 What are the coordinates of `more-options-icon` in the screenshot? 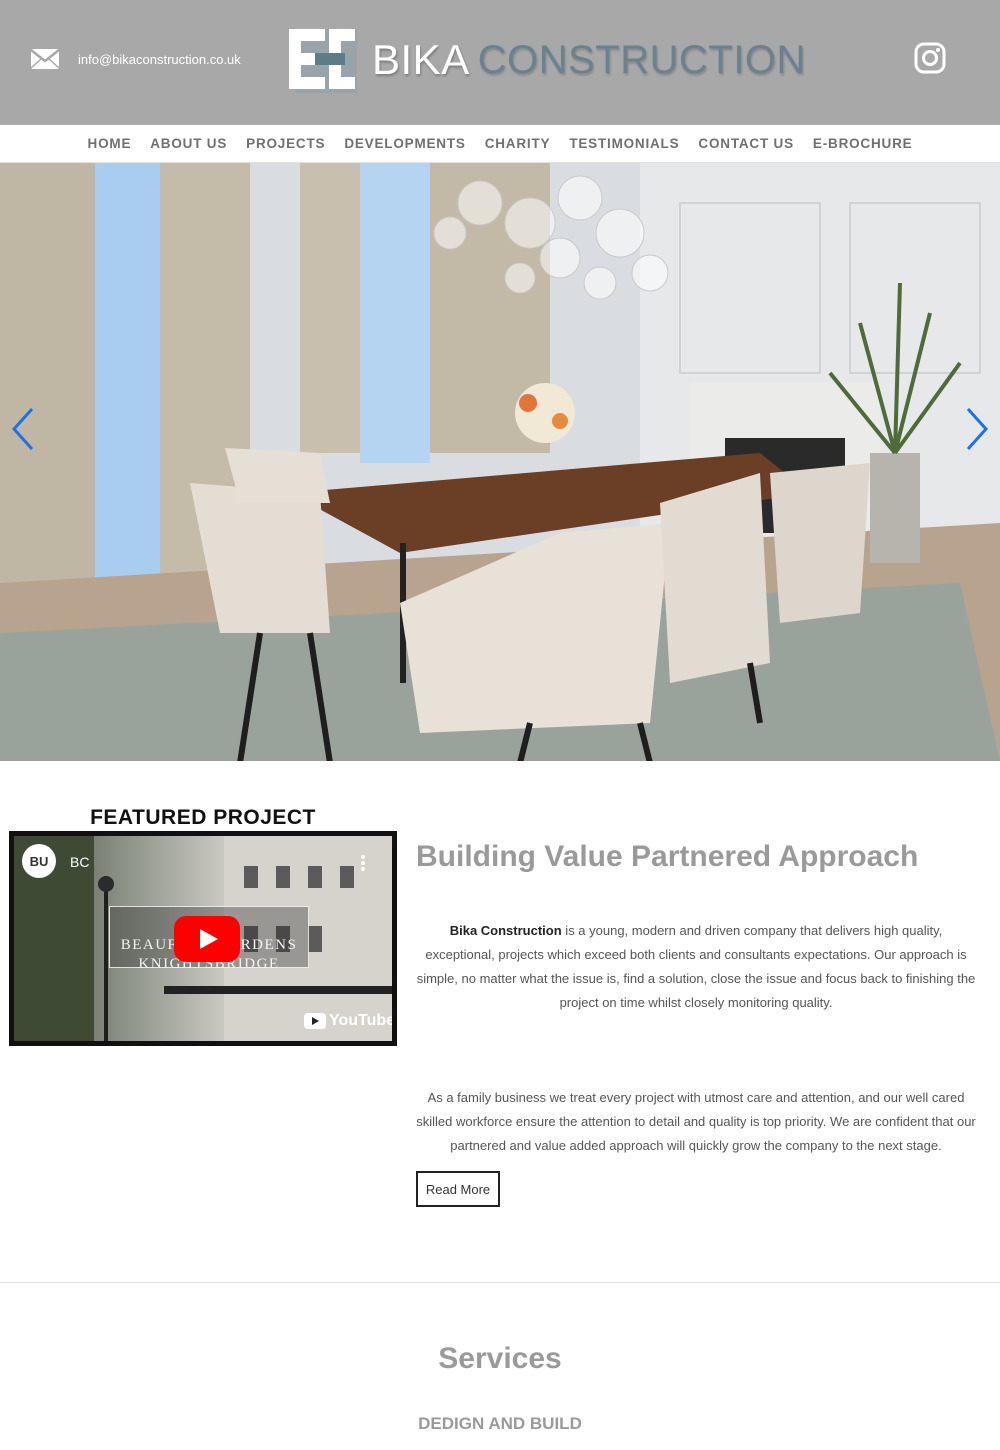 It's located at (363, 863).